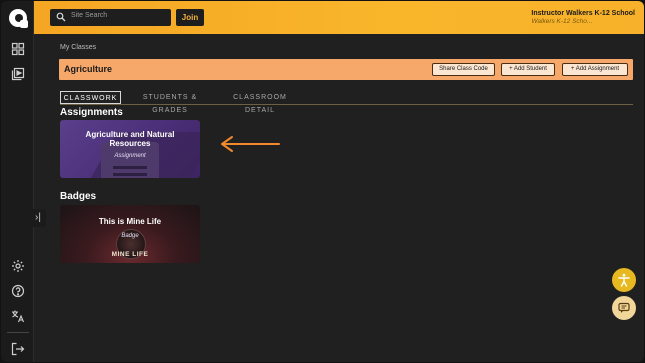  What do you see at coordinates (130, 254) in the screenshot?
I see `badge-emblem-text: MINE LIFE` at bounding box center [130, 254].